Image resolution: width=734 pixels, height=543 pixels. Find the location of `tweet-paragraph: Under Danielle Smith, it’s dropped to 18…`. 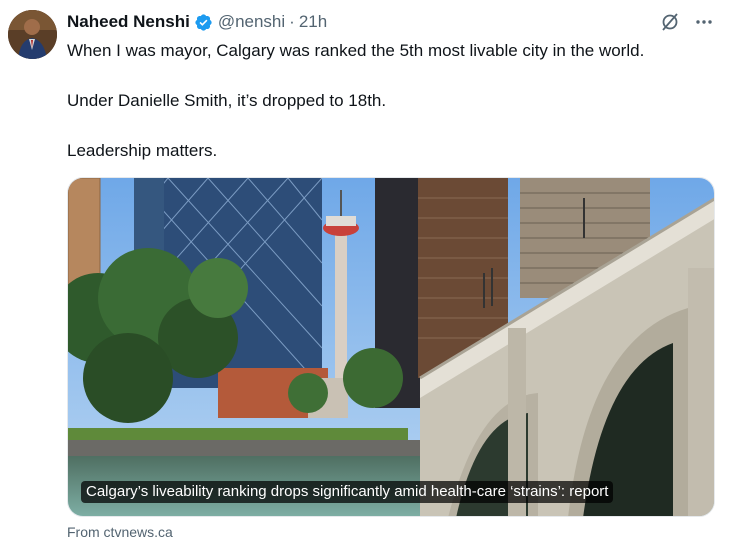

tweet-paragraph: Under Danielle Smith, it’s dropped to 18… is located at coordinates (227, 100).